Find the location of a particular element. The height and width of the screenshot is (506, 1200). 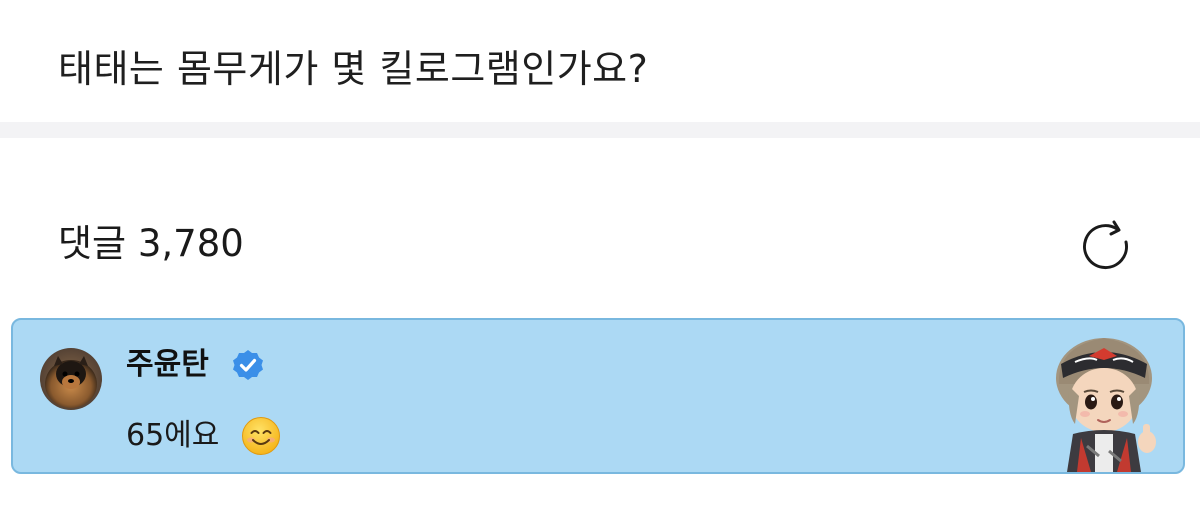

character-sticker-icon is located at coordinates (1106, 405).